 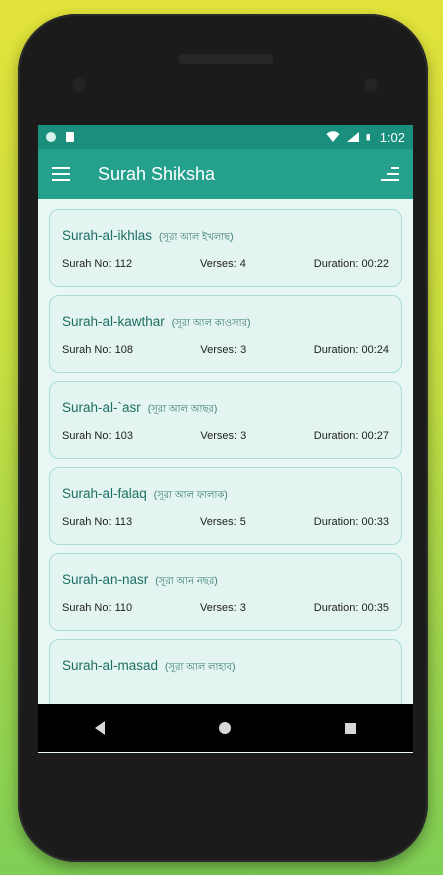 What do you see at coordinates (104, 493) in the screenshot?
I see `surah-name: Surah-al-falaq` at bounding box center [104, 493].